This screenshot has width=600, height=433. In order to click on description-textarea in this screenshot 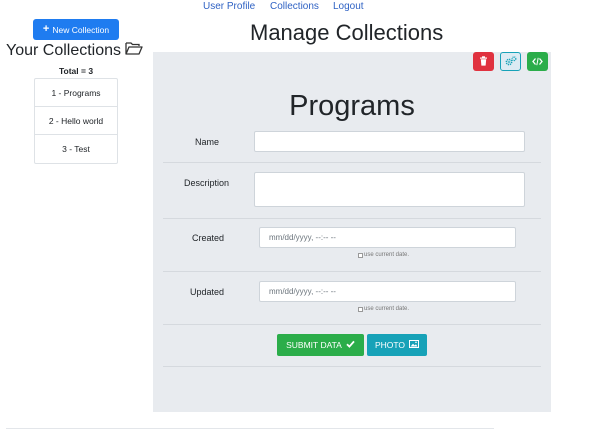, I will do `click(389, 189)`.